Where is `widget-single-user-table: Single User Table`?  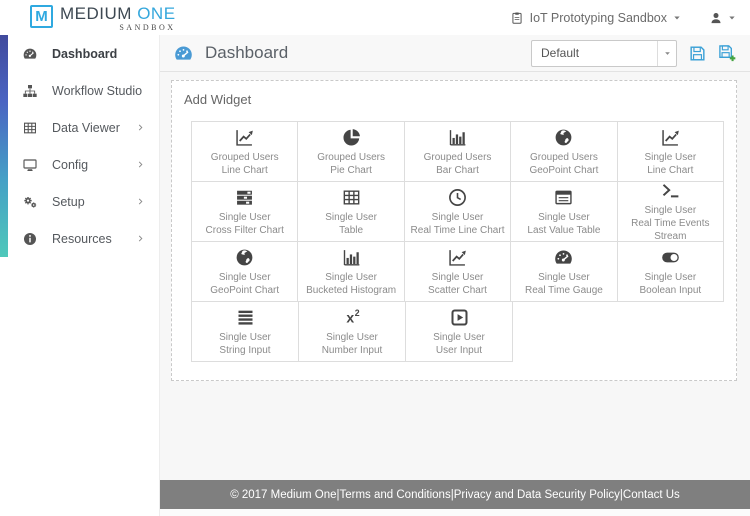 widget-single-user-table: Single User Table is located at coordinates (351, 211).